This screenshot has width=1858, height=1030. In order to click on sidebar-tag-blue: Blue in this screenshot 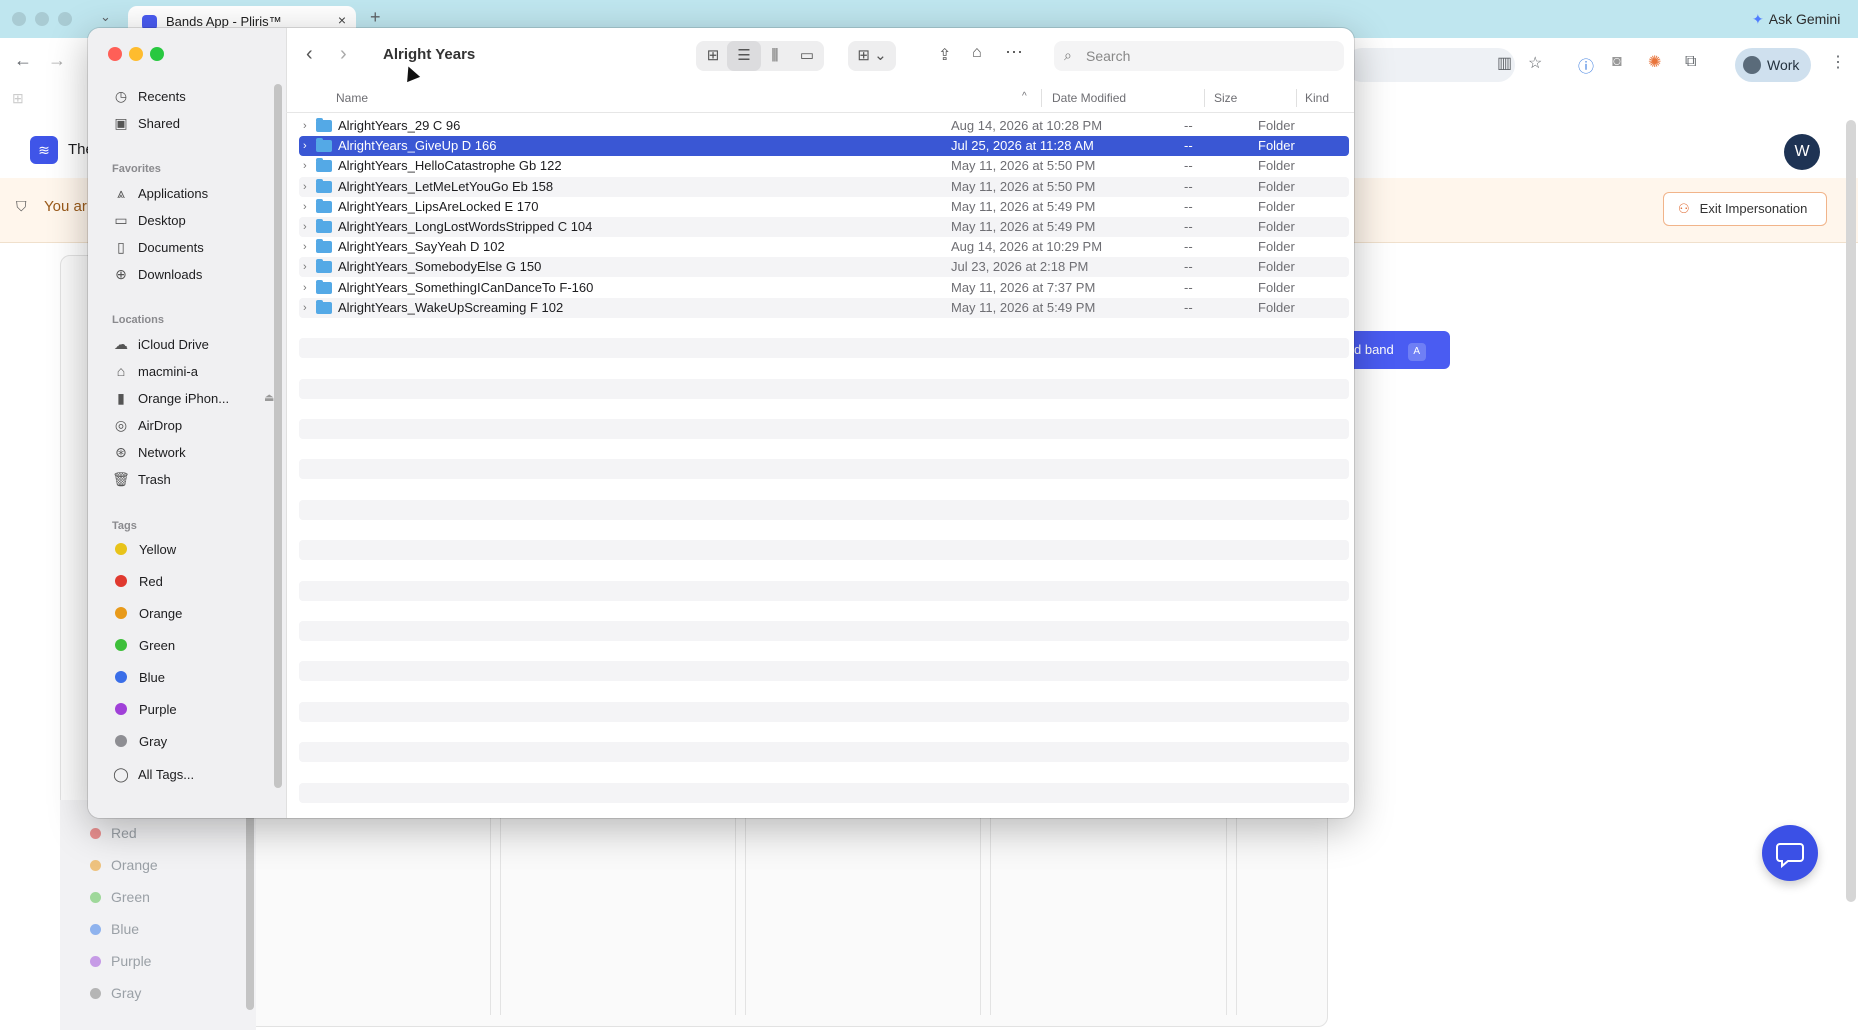, I will do `click(196, 678)`.